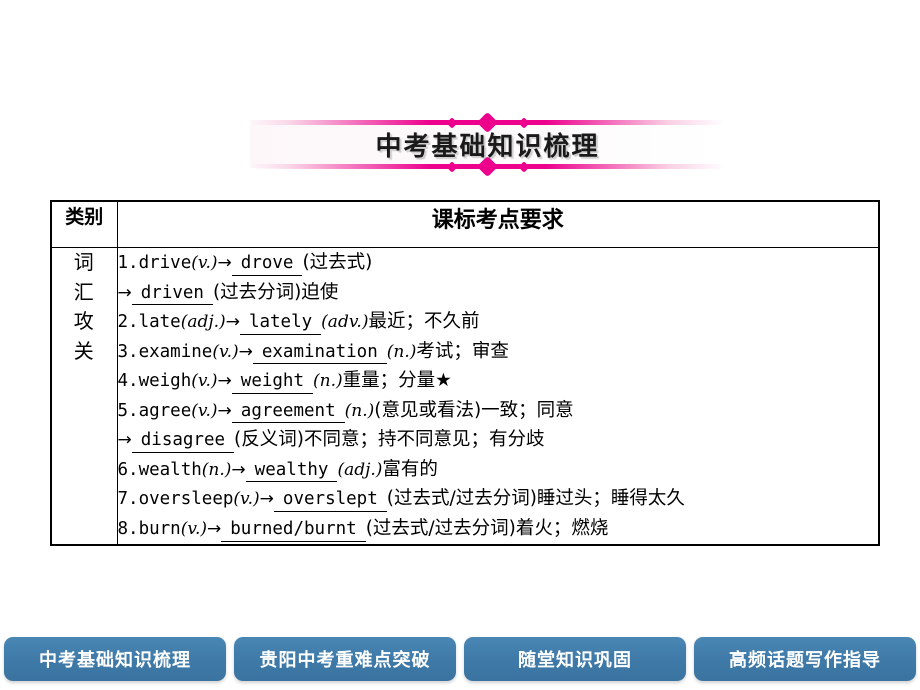 The height and width of the screenshot is (690, 920). I want to click on entry-word: late, so click(159, 321).